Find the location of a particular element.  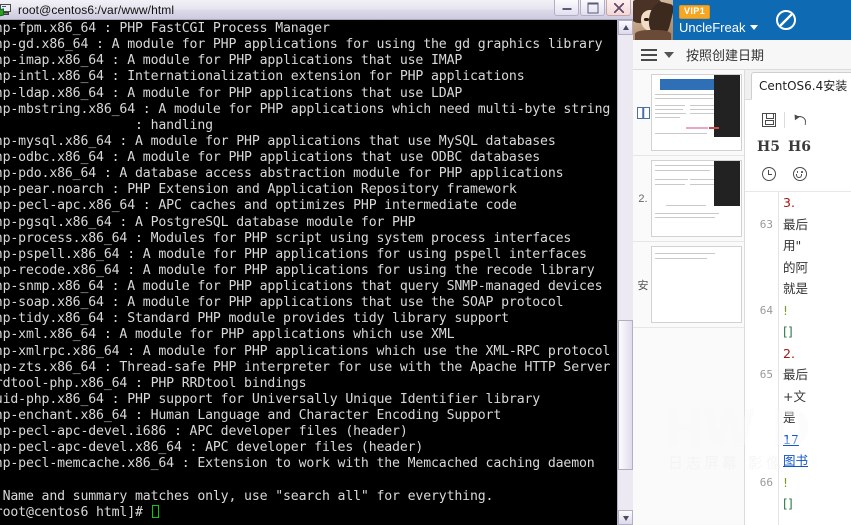

toolbar-row-2: H5 H6 is located at coordinates (798, 146).